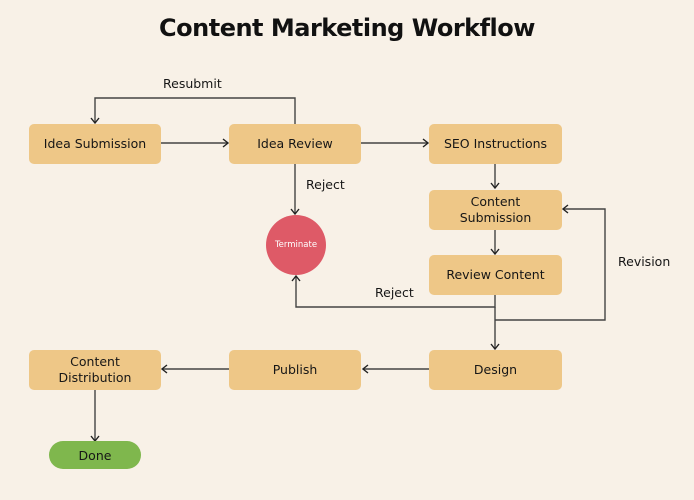 This screenshot has height=500, width=694. Describe the element at coordinates (95, 144) in the screenshot. I see `node-idea-submission: Idea Submission` at that location.